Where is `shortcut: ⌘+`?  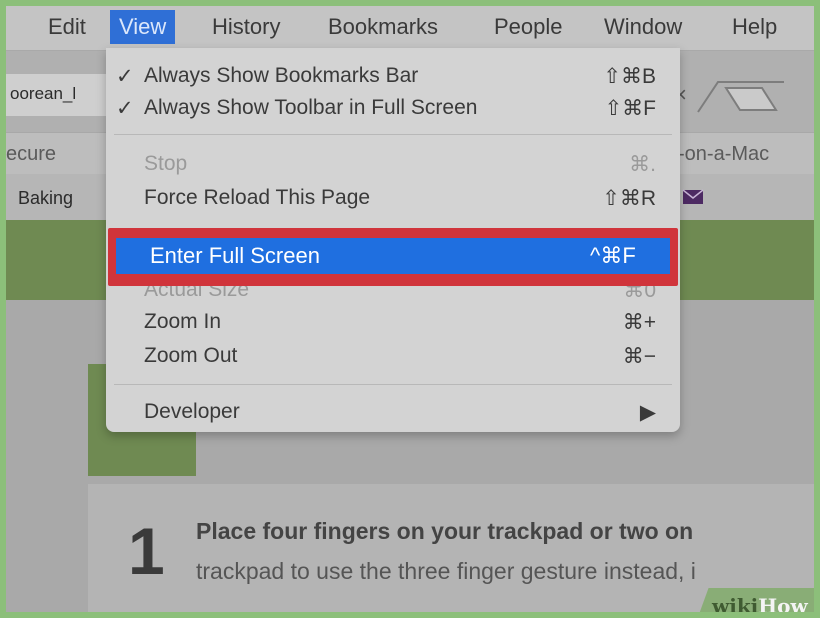
shortcut: ⌘+ is located at coordinates (639, 322).